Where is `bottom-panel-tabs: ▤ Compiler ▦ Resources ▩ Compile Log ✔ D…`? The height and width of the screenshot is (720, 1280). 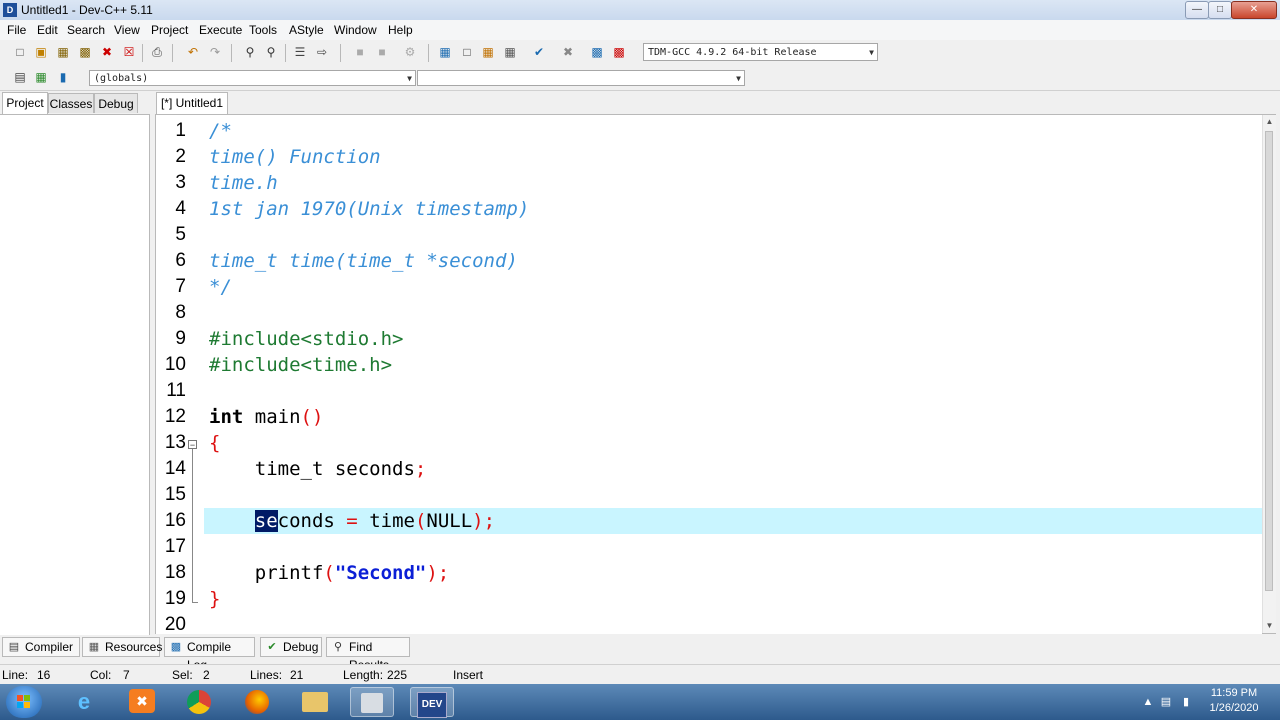 bottom-panel-tabs: ▤ Compiler ▦ Resources ▩ Compile Log ✔ D… is located at coordinates (640, 654).